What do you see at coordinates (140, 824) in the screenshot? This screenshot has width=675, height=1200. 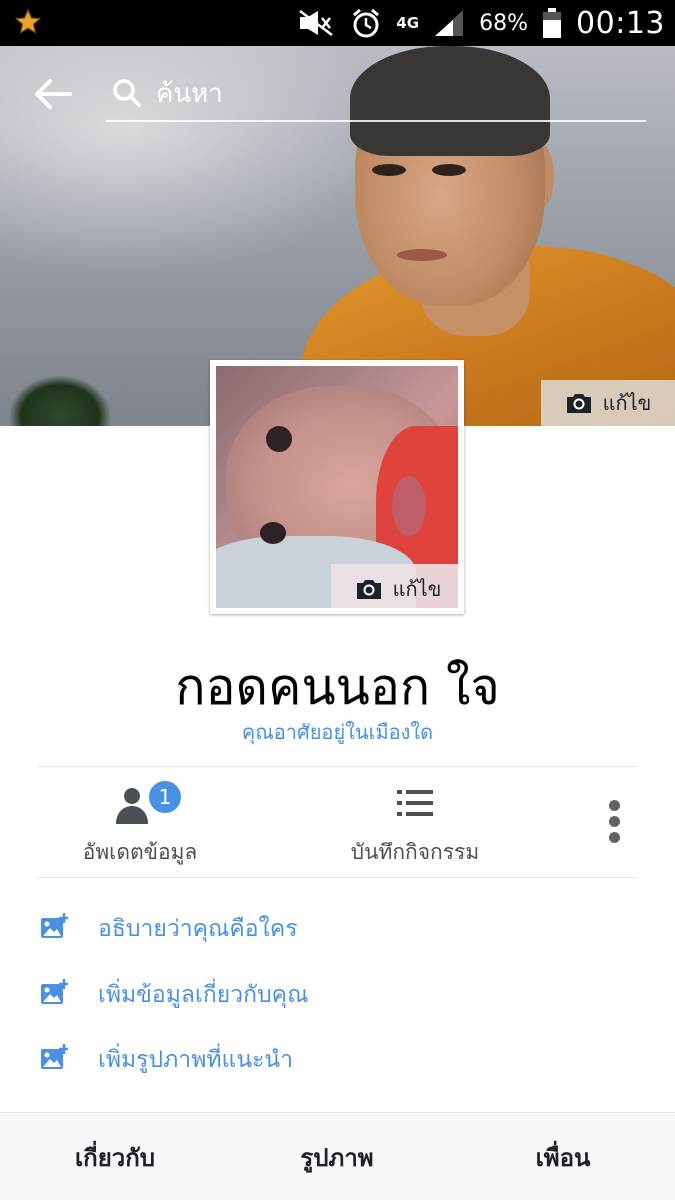 I see `update-info-button: 1 อัพเดตข้อมูล` at bounding box center [140, 824].